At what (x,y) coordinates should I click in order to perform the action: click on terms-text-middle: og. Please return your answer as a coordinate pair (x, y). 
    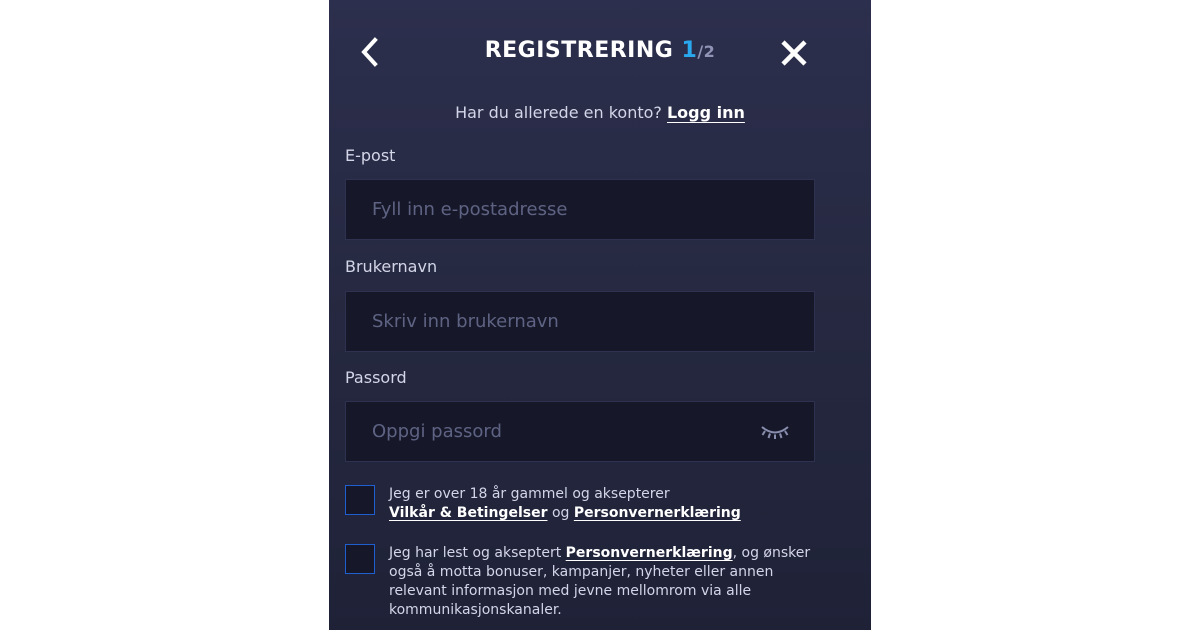
    Looking at the image, I should click on (560, 513).